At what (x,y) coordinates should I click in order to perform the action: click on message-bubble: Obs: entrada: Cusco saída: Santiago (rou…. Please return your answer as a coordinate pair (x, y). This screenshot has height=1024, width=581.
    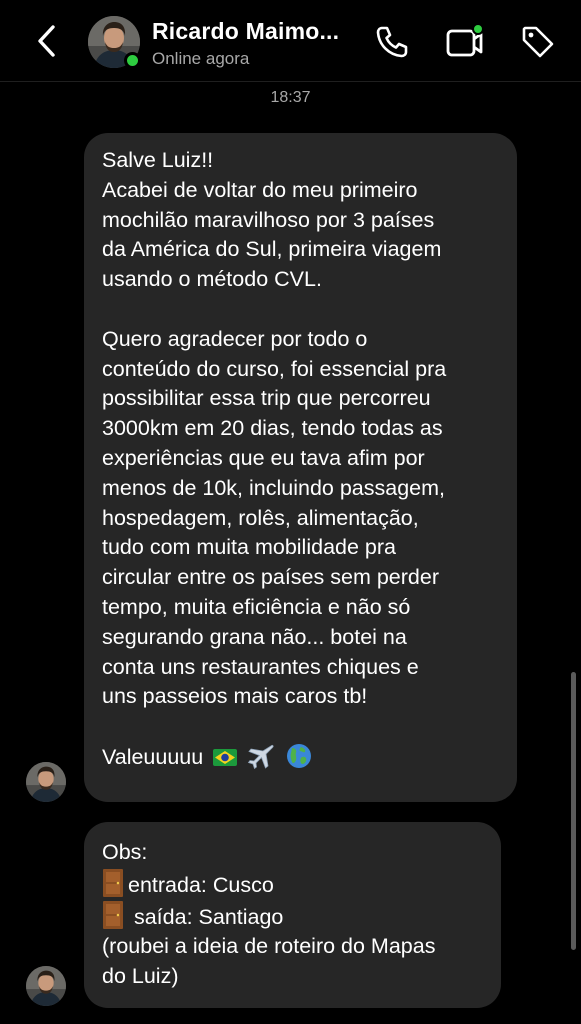
    Looking at the image, I should click on (292, 915).